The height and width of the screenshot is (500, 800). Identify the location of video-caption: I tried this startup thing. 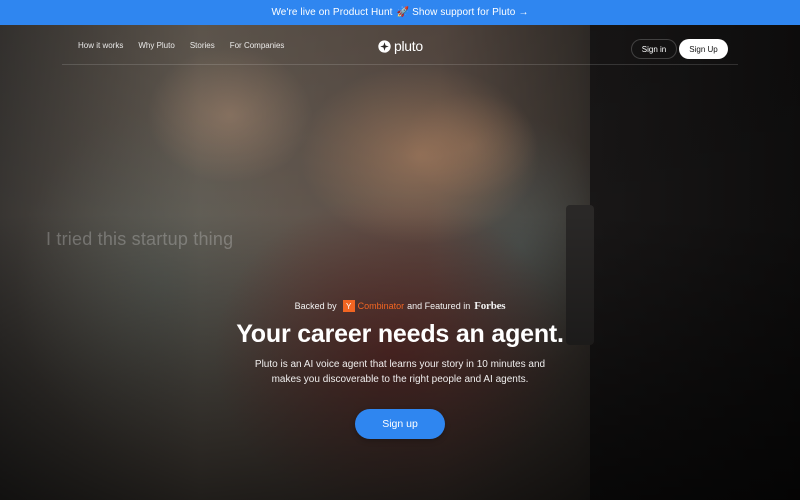
(140, 239).